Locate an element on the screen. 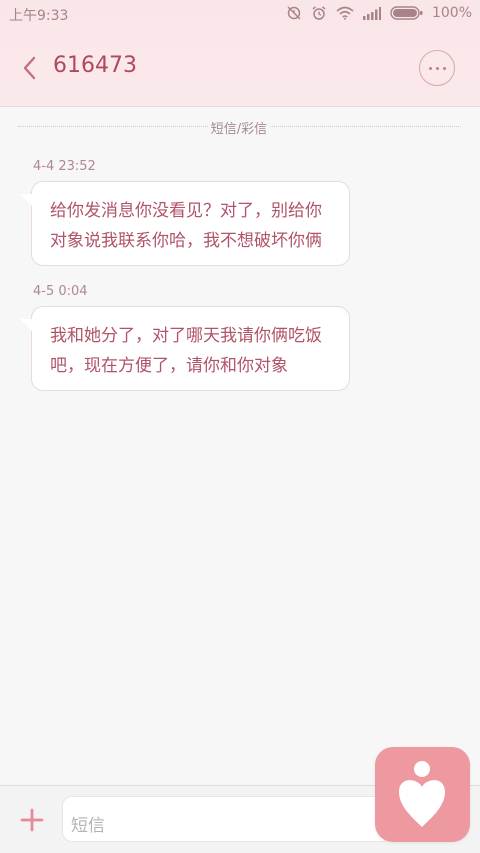 The image size is (480, 853). more-dots-icon is located at coordinates (437, 68).